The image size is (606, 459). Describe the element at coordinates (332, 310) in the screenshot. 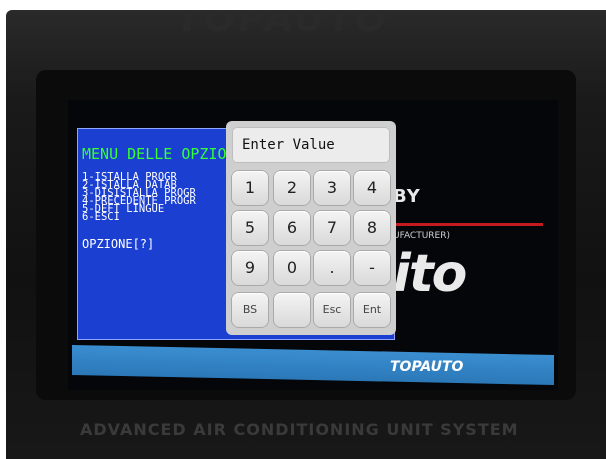

I see `escape-button: Esc` at that location.